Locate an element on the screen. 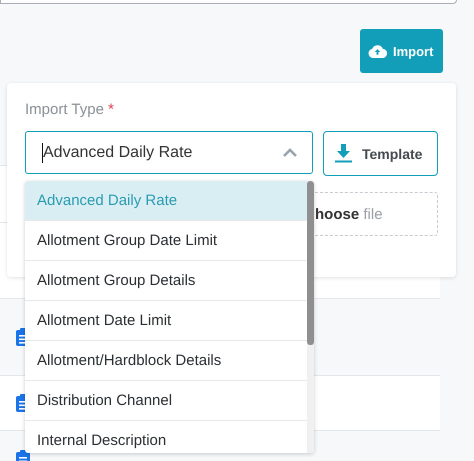 The image size is (474, 461). template-button: Template is located at coordinates (380, 153).